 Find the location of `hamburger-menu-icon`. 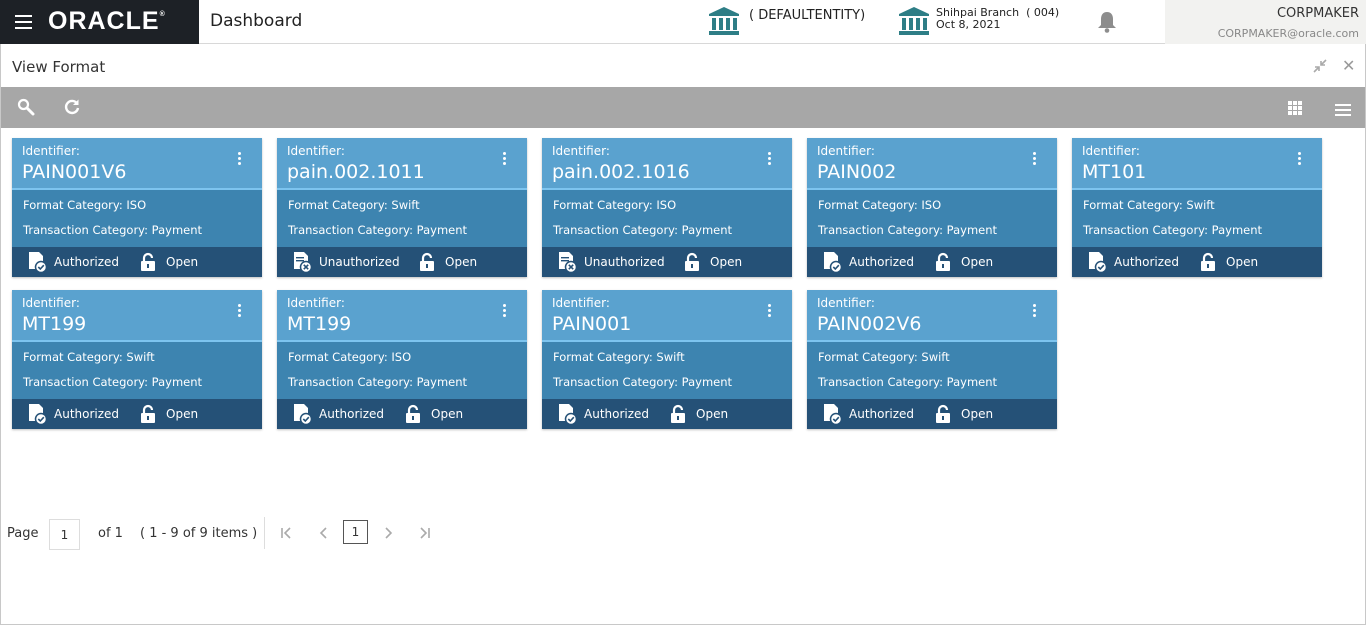

hamburger-menu-icon is located at coordinates (23, 22).